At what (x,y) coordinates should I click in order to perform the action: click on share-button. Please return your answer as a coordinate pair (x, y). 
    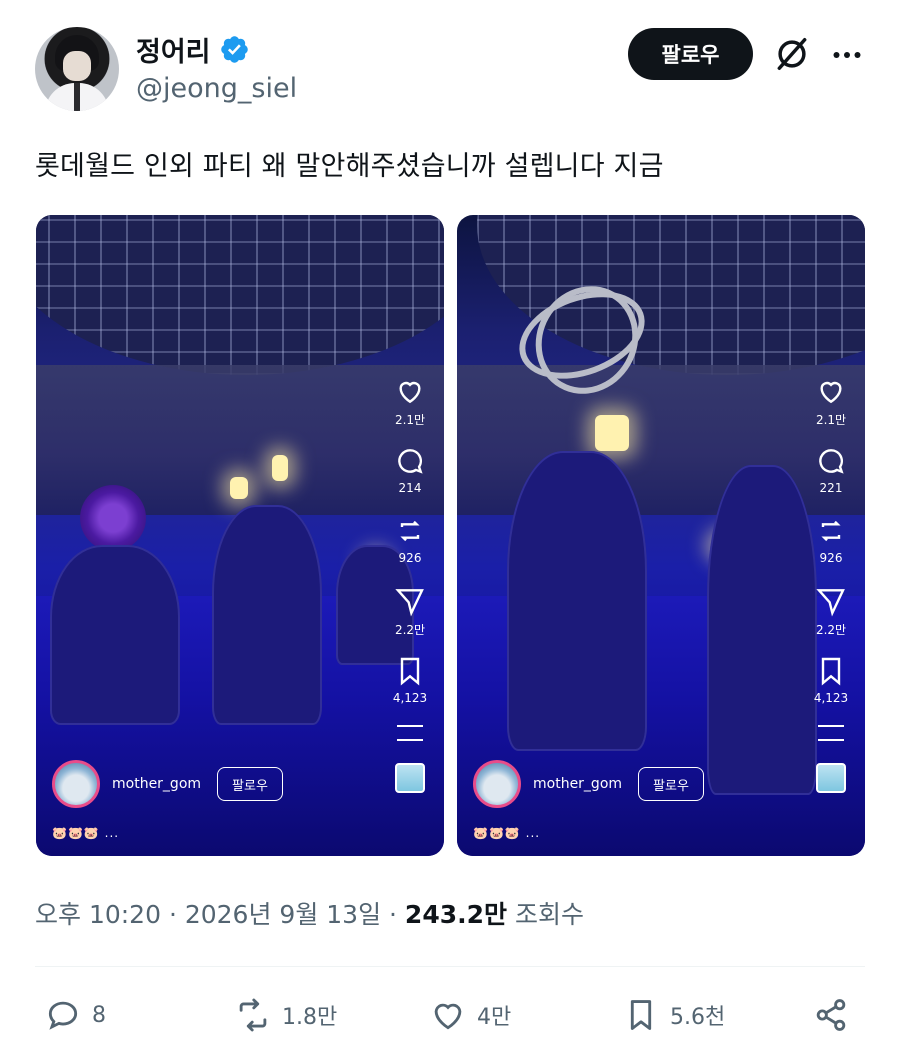
    Looking at the image, I should click on (831, 1015).